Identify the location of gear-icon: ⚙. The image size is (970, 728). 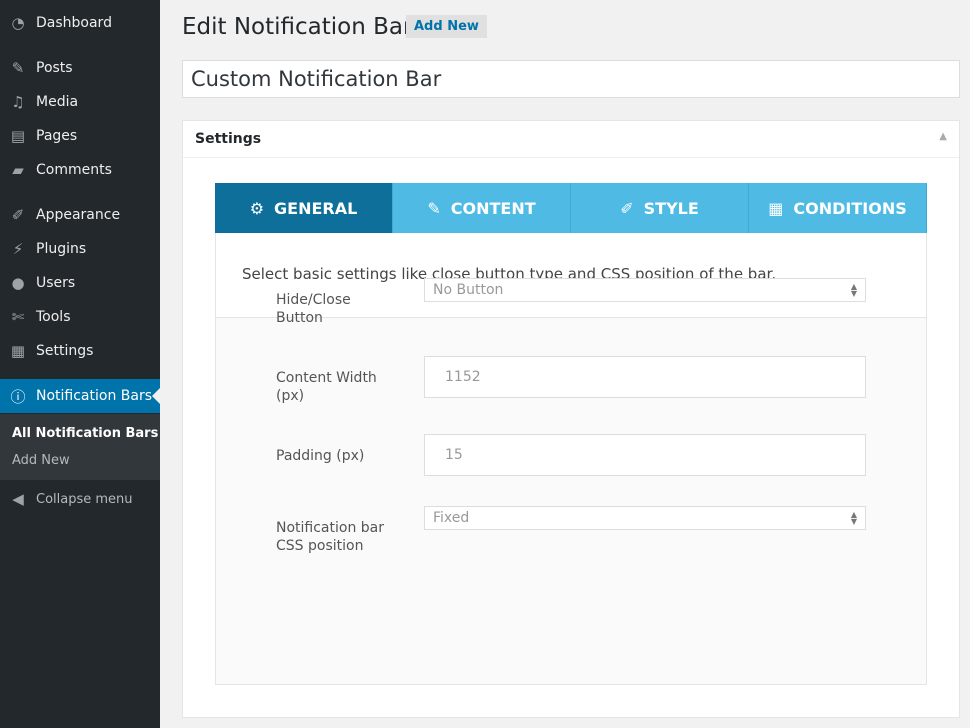
(257, 208).